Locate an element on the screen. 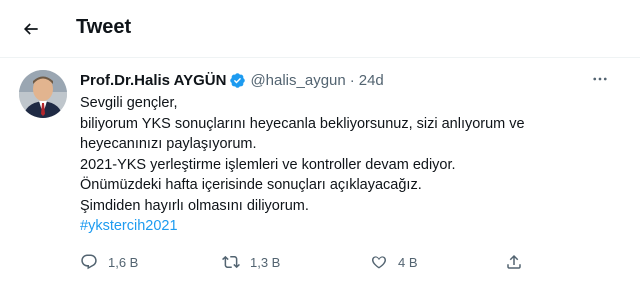  heart-icon is located at coordinates (379, 262).